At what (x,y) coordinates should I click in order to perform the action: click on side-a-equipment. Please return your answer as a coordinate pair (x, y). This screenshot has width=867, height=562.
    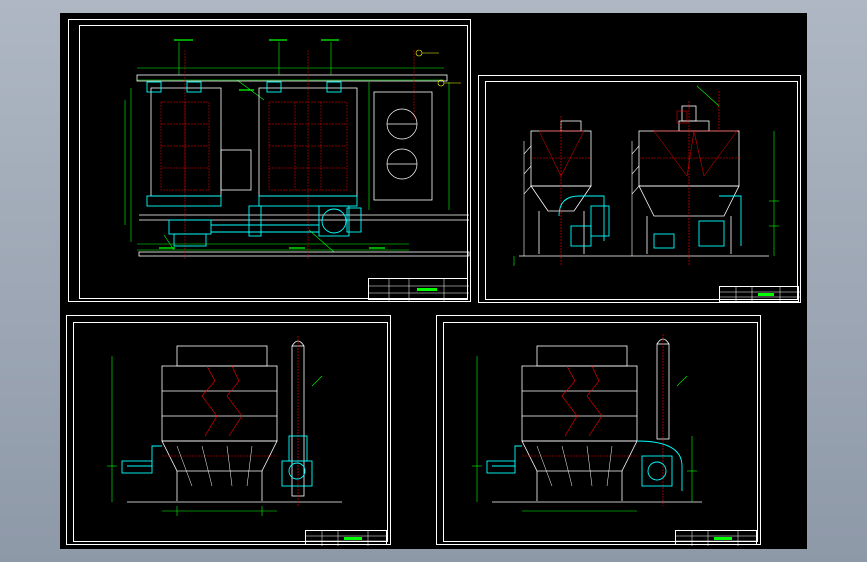
    Looking at the image, I should click on (217, 461).